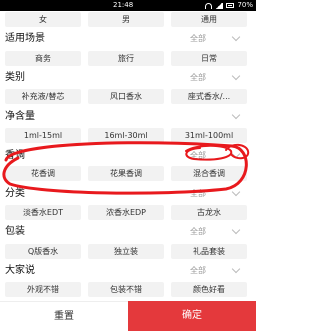 The width and height of the screenshot is (320, 331). I want to click on chip-option: 浓香水EDP, so click(126, 212).